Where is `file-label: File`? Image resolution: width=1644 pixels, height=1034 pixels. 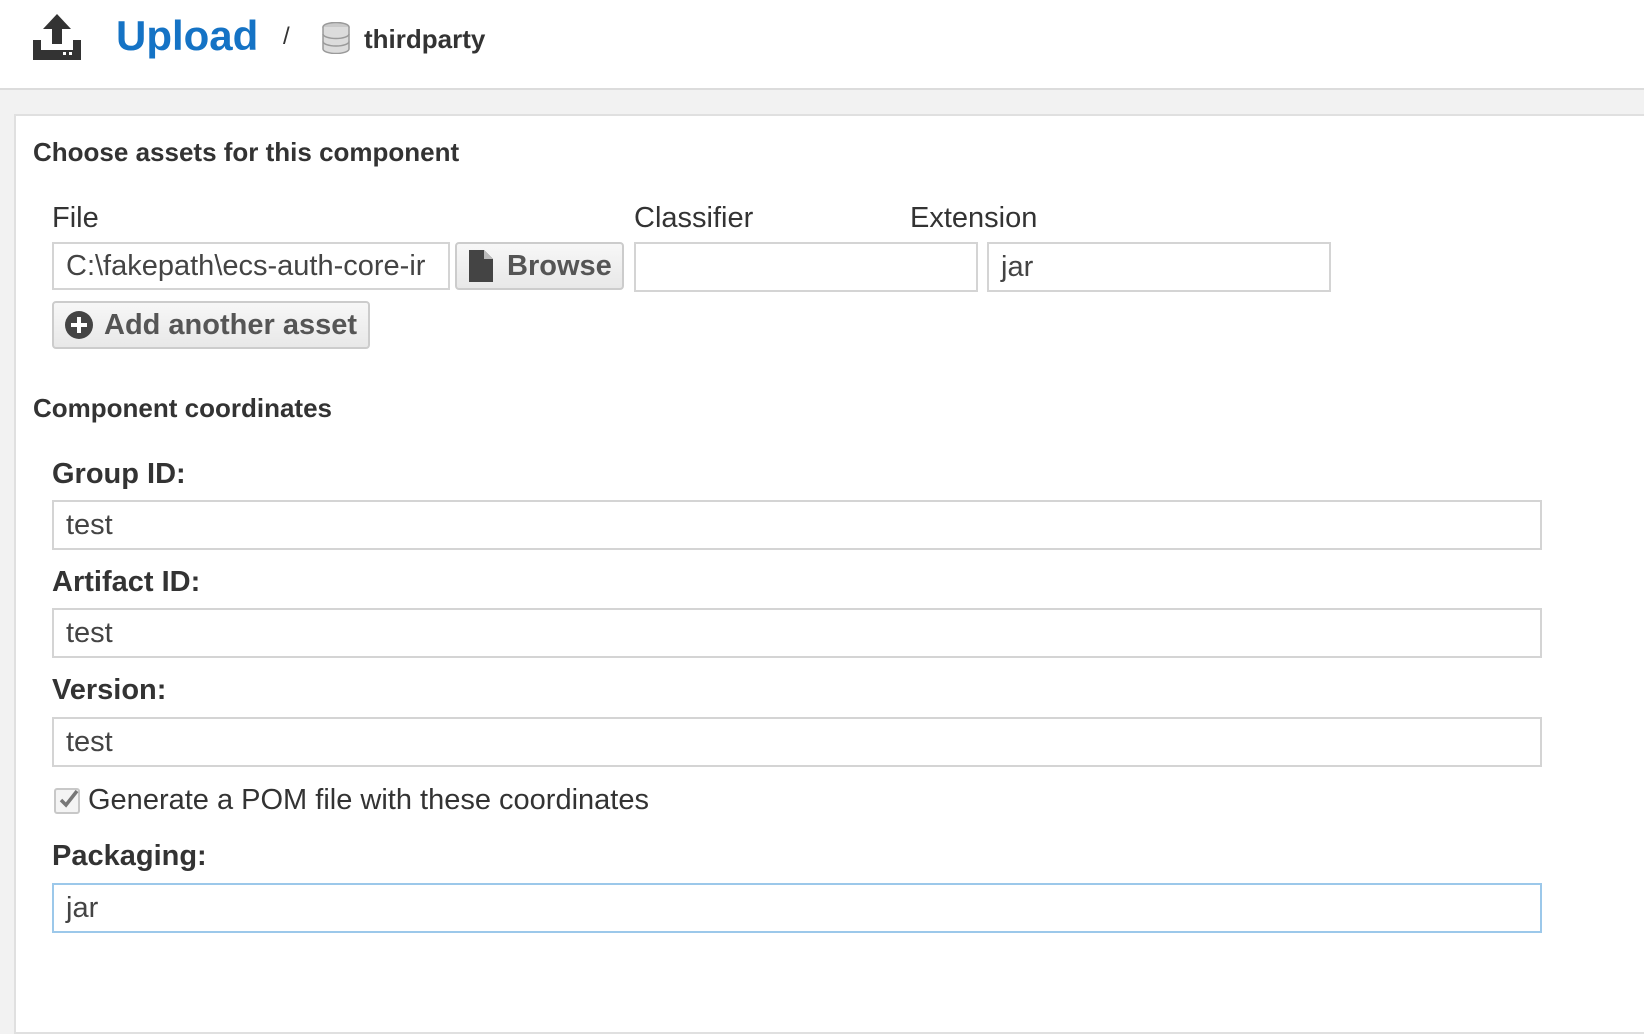
file-label: File is located at coordinates (75, 218).